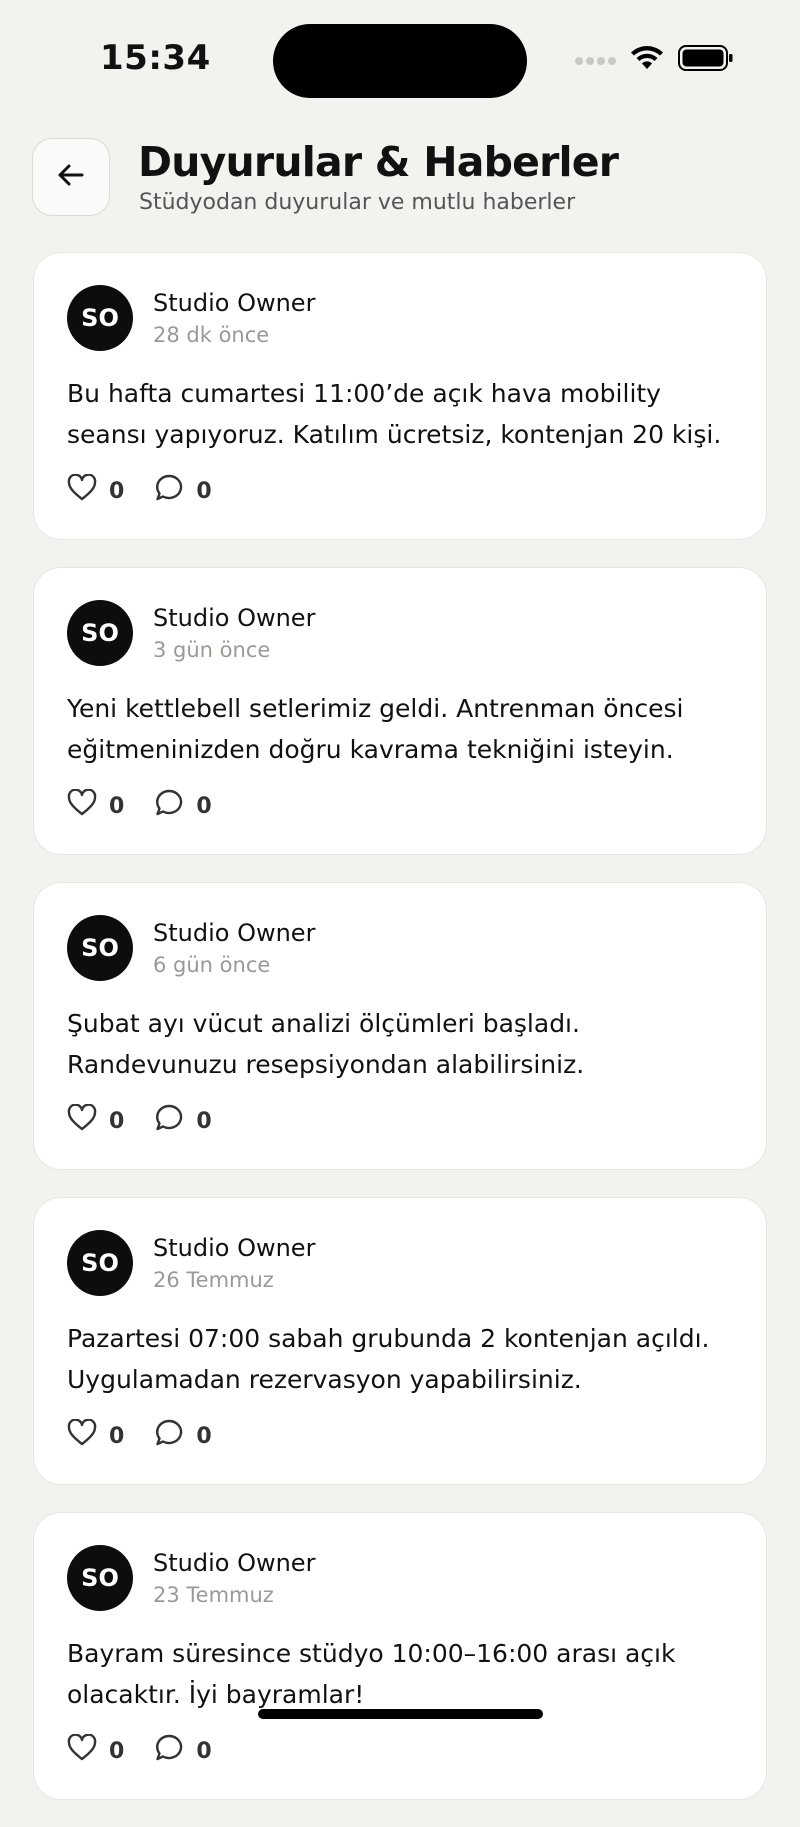 This screenshot has height=1827, width=800. I want to click on post-time: 26 Temmuz, so click(213, 1280).